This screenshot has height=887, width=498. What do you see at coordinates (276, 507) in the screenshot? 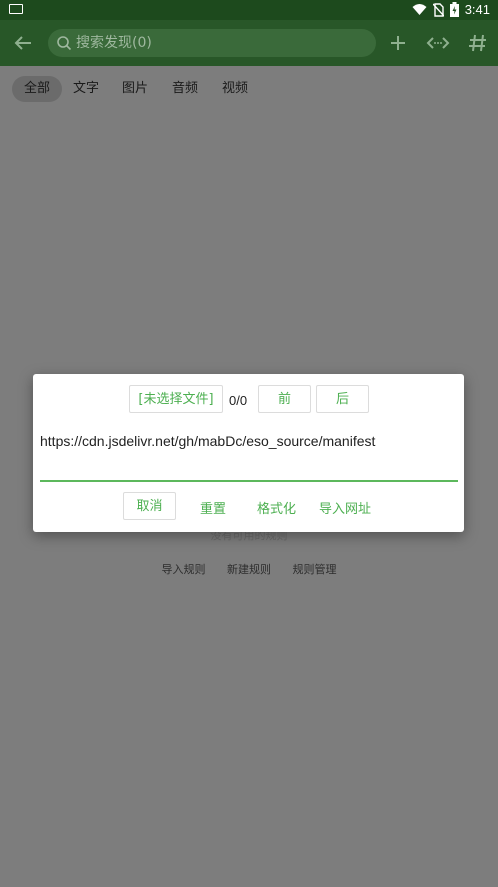
I see `format-button: 格式化` at bounding box center [276, 507].